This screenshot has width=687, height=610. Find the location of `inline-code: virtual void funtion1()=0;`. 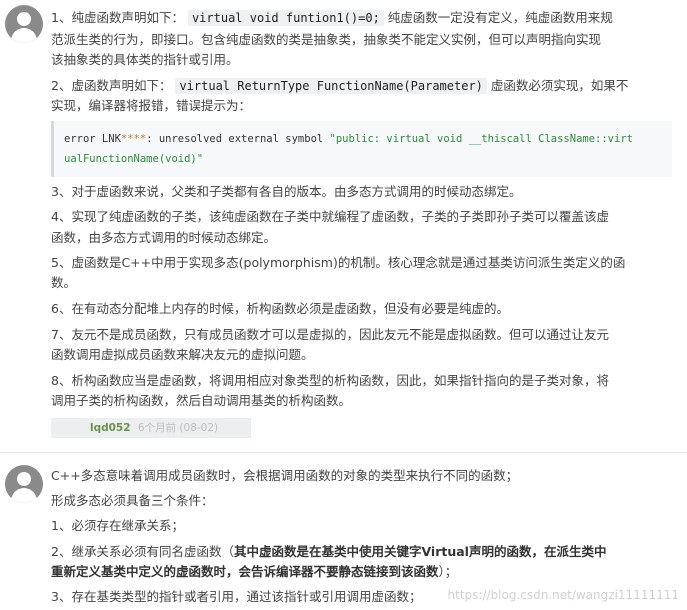

inline-code: virtual void funtion1()=0; is located at coordinates (285, 18).